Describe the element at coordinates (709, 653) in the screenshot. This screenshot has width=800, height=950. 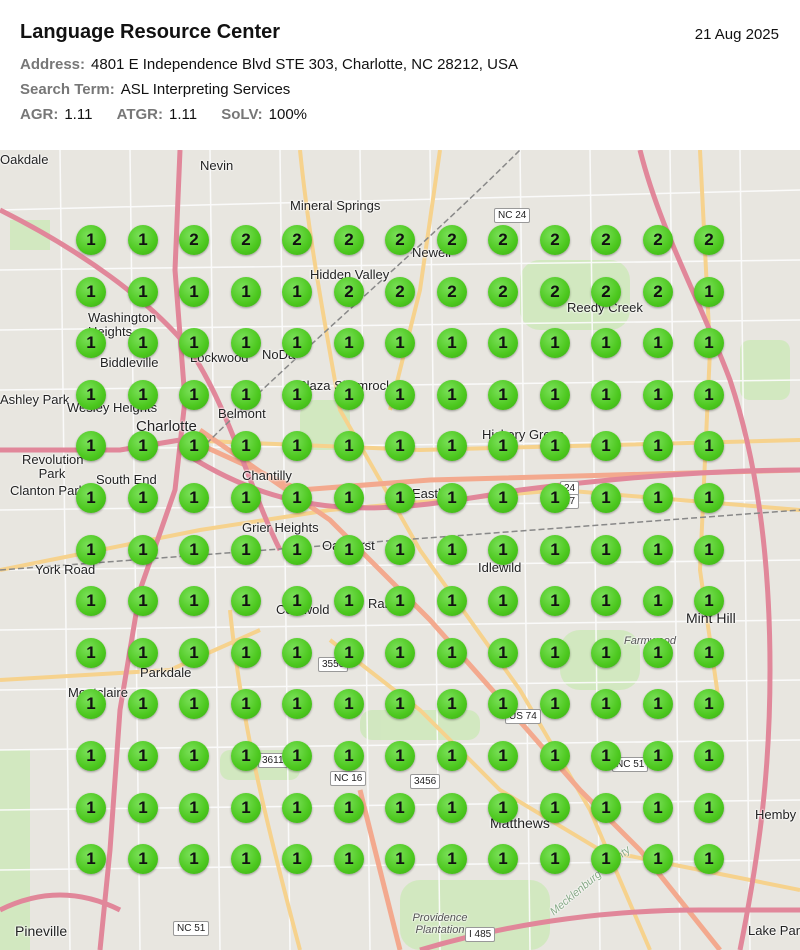
I see `rank-pin-r9-c13: 1` at that location.